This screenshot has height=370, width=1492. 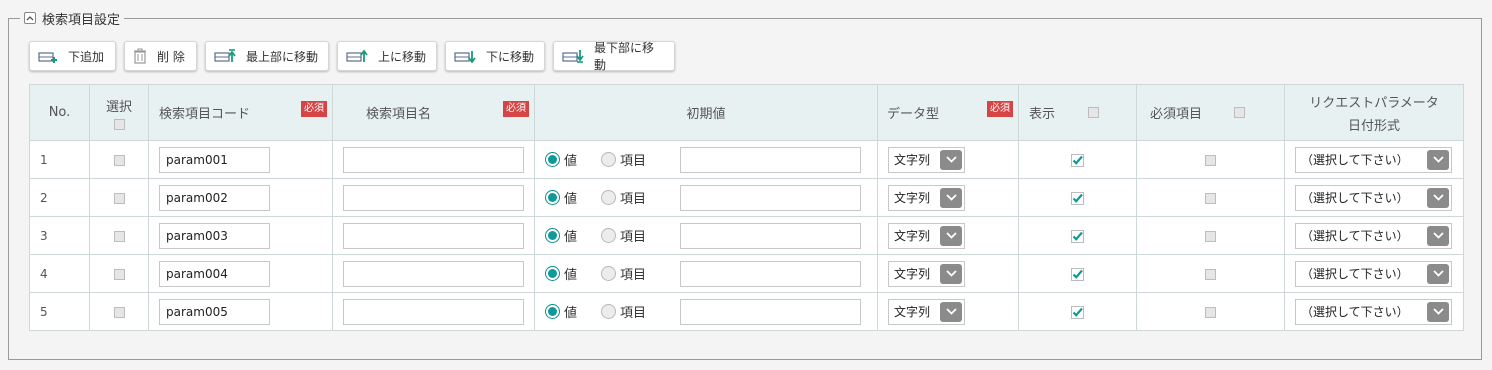 What do you see at coordinates (1240, 112) in the screenshot?
I see `required-all-checkbox` at bounding box center [1240, 112].